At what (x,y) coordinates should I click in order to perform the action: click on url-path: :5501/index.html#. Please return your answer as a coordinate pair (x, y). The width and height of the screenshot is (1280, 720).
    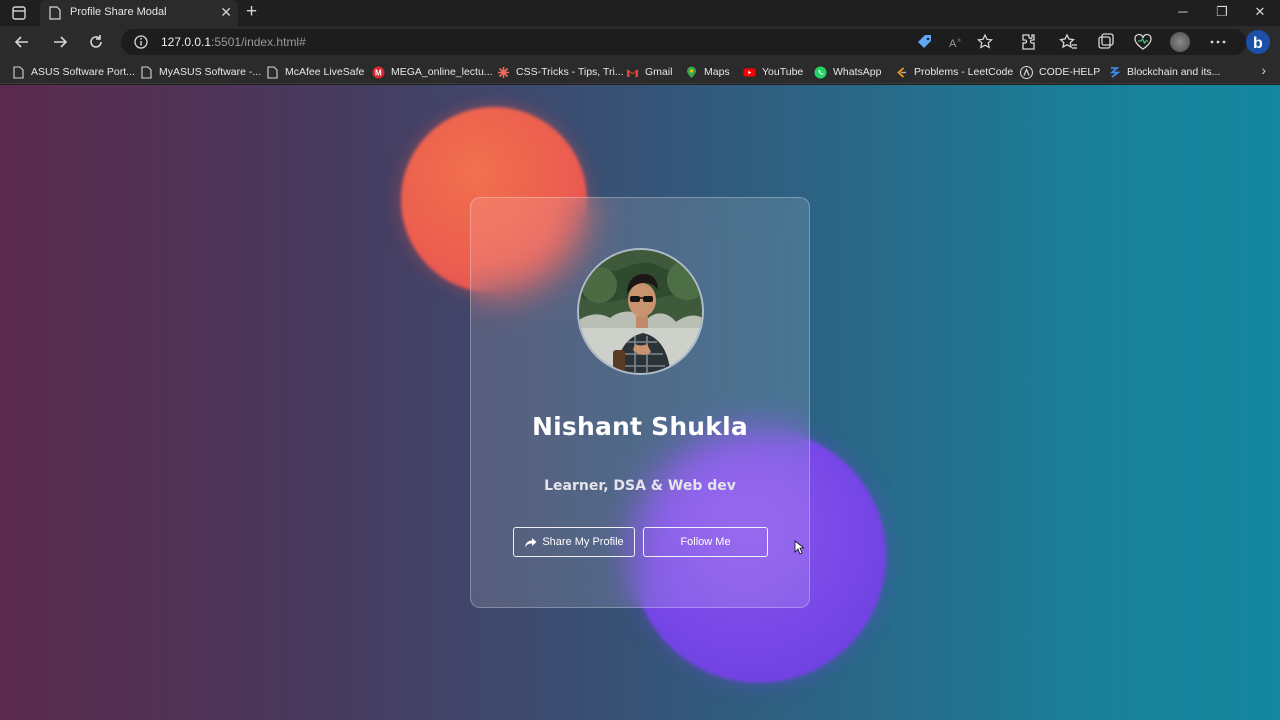
    Looking at the image, I should click on (258, 42).